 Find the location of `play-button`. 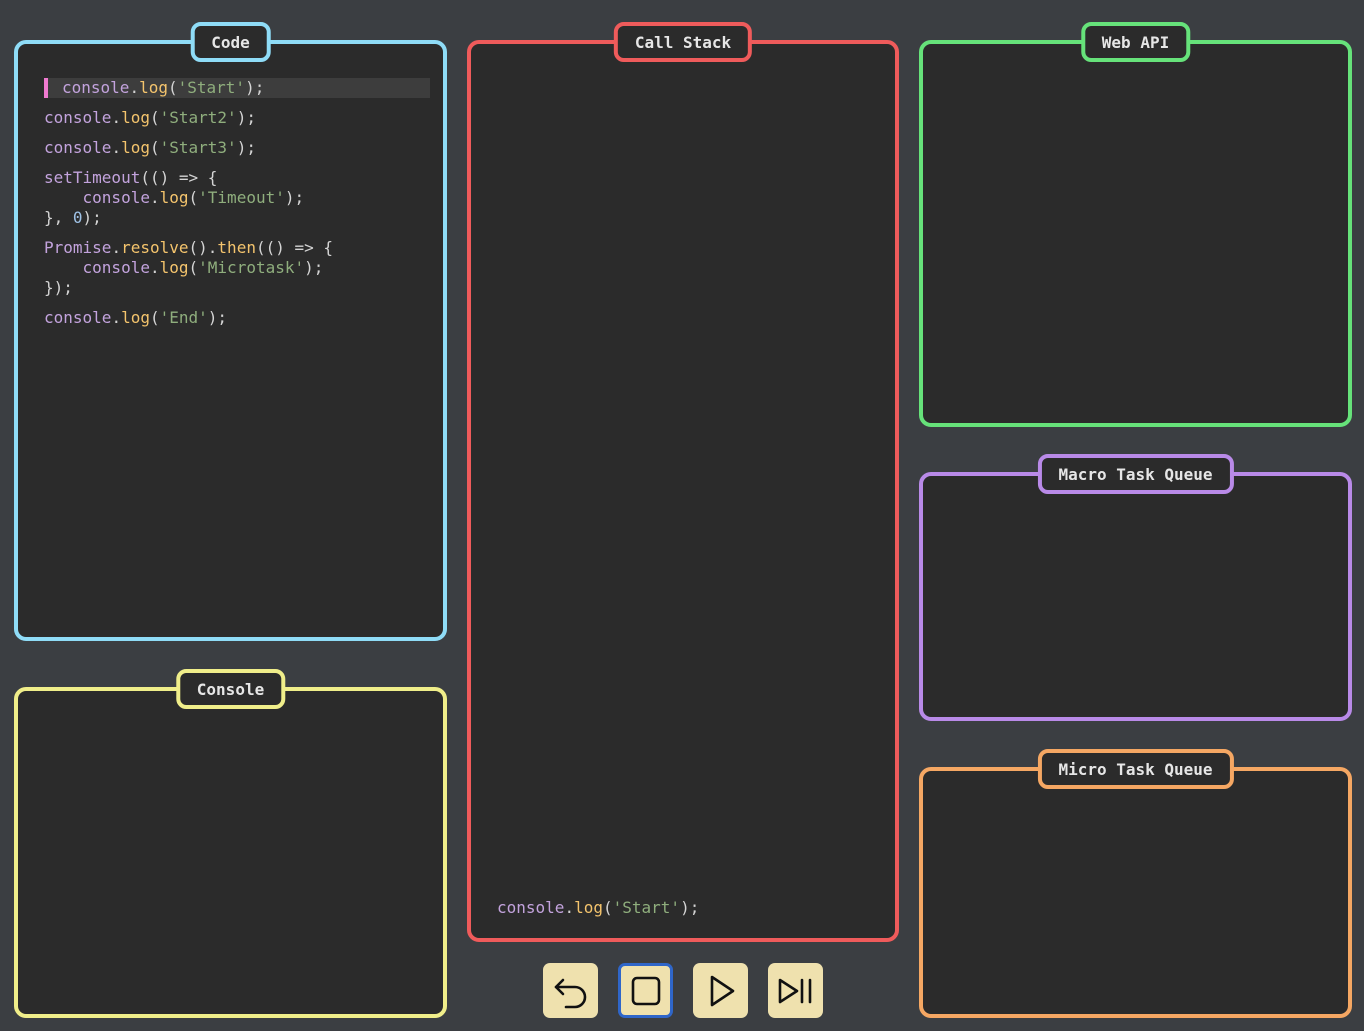

play-button is located at coordinates (720, 990).